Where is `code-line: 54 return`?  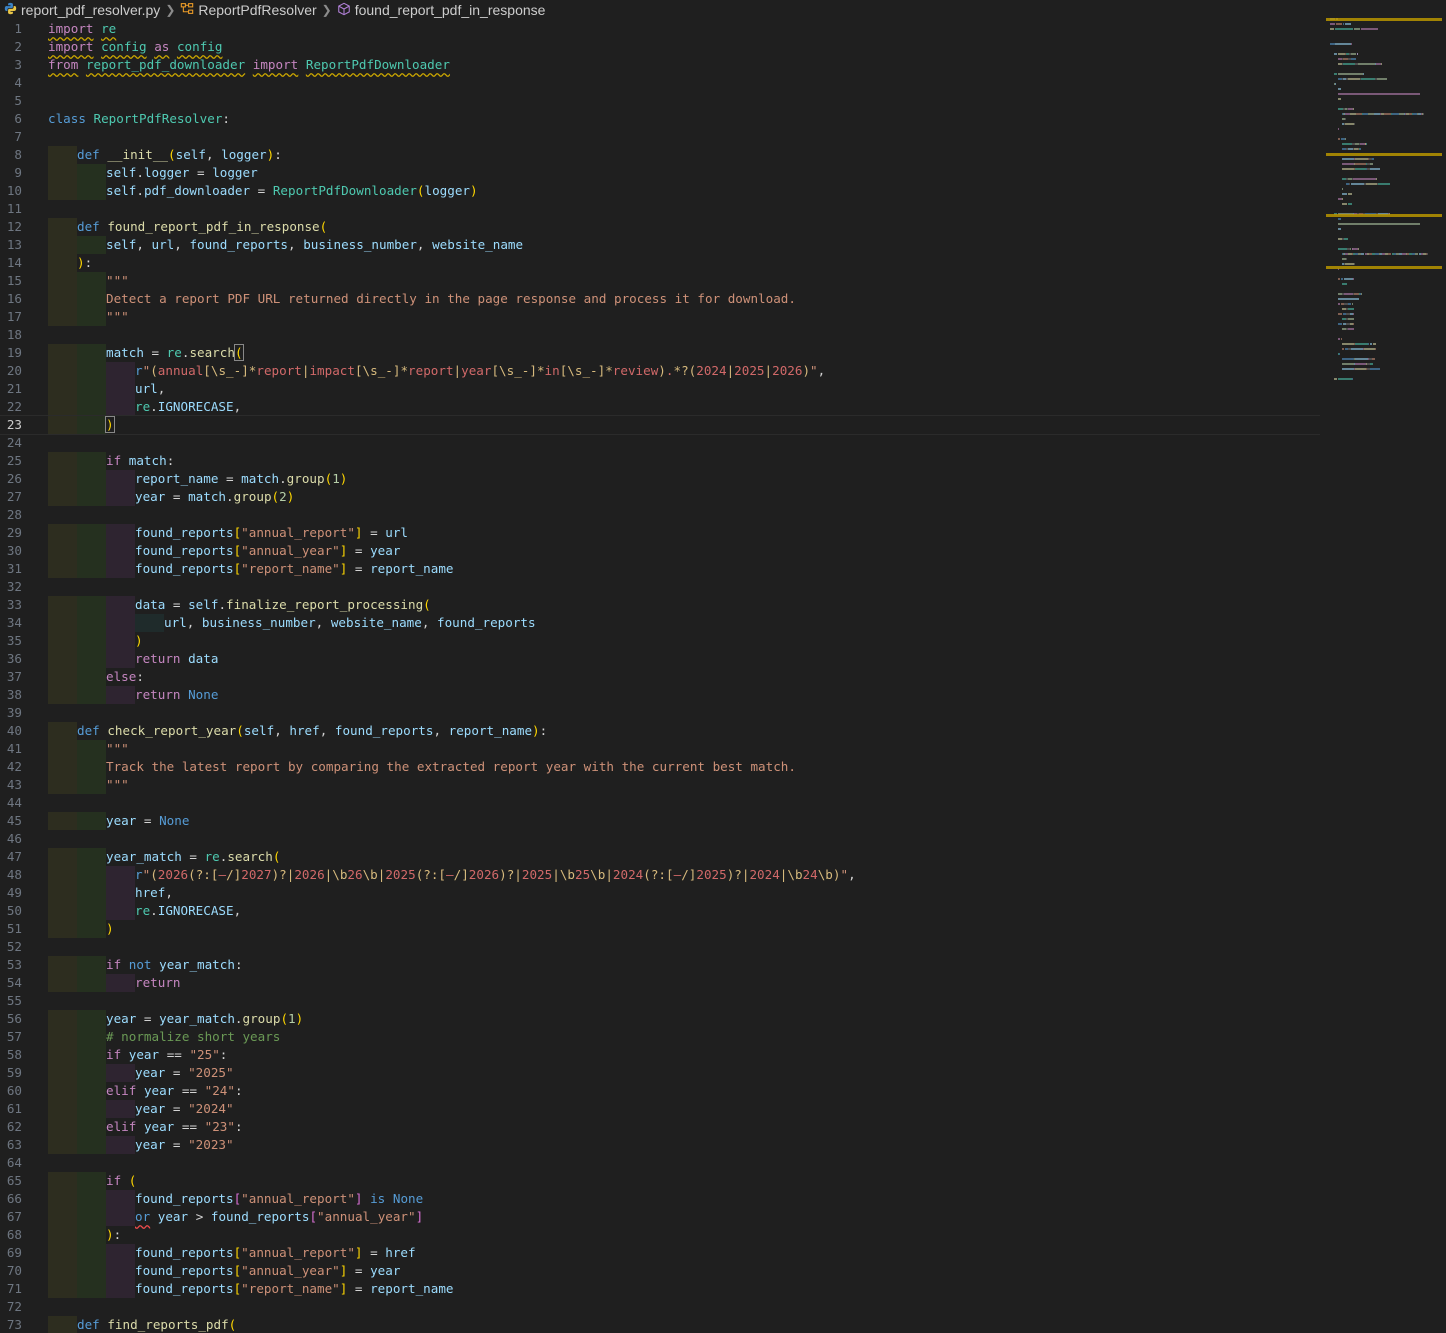
code-line: 54 return is located at coordinates (660, 983).